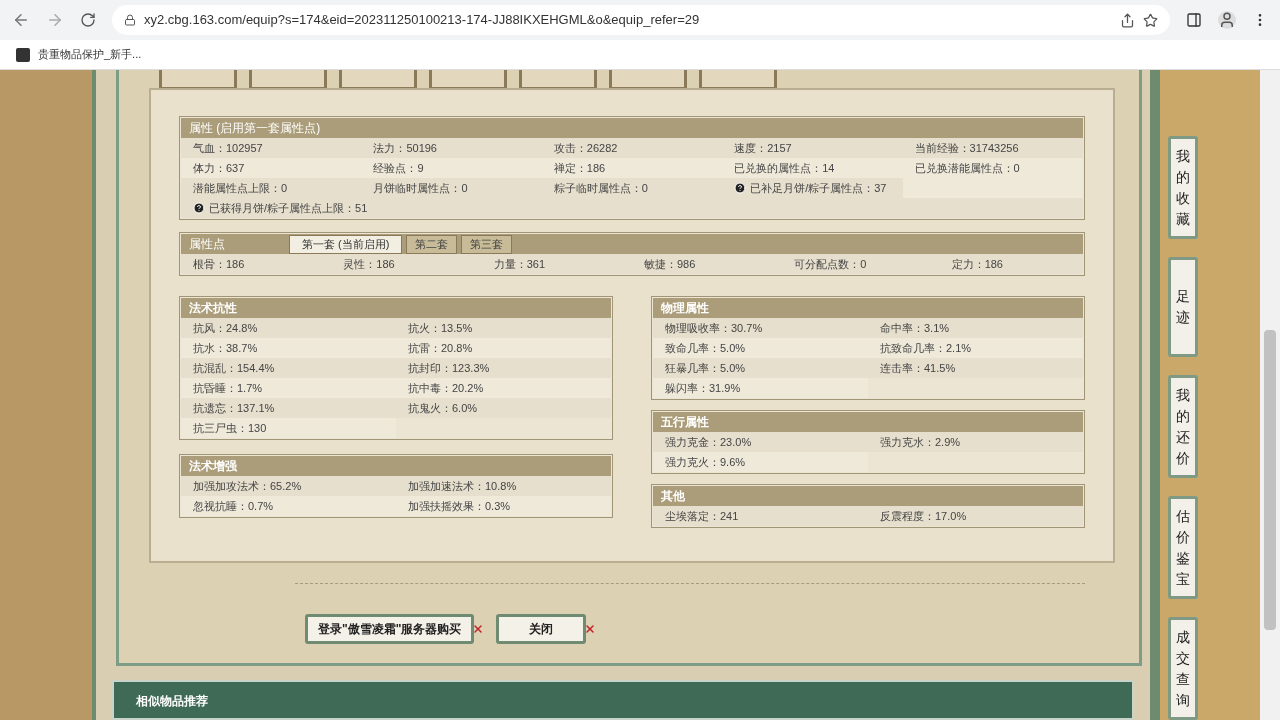  Describe the element at coordinates (579, 168) in the screenshot. I see `stat-text: 禅定：186` at that location.